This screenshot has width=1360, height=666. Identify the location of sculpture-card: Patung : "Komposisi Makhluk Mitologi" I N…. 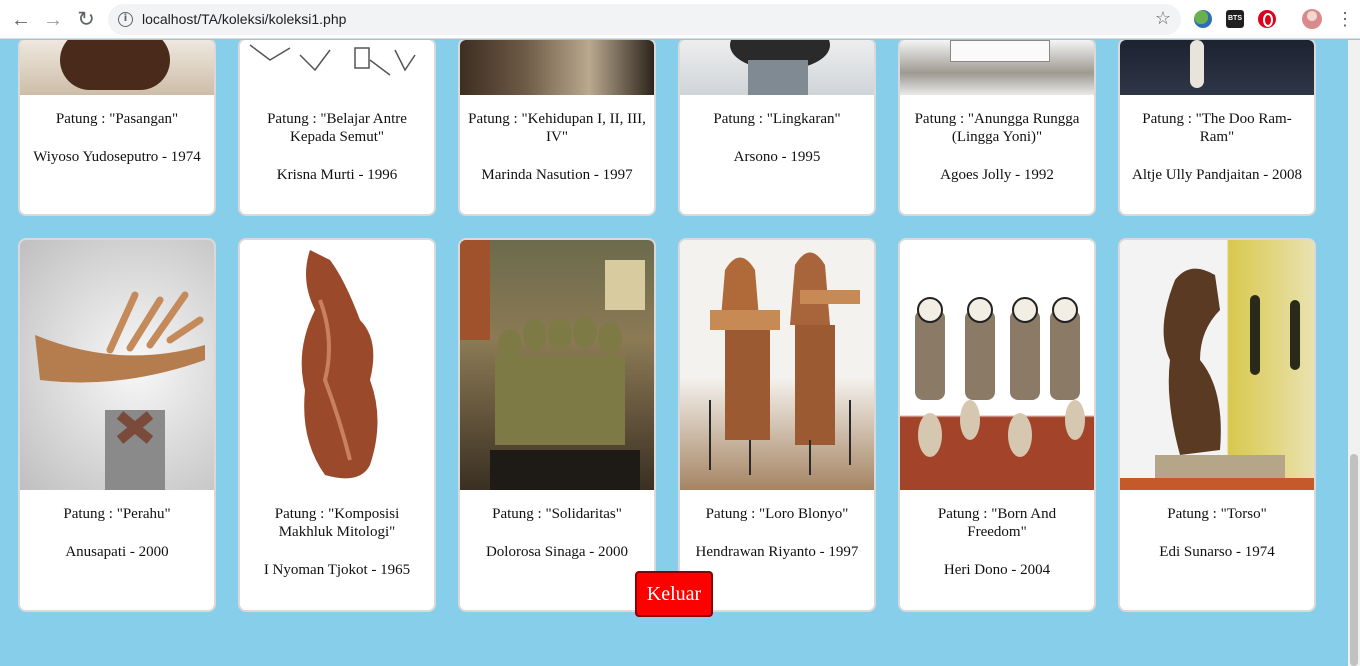
(337, 425).